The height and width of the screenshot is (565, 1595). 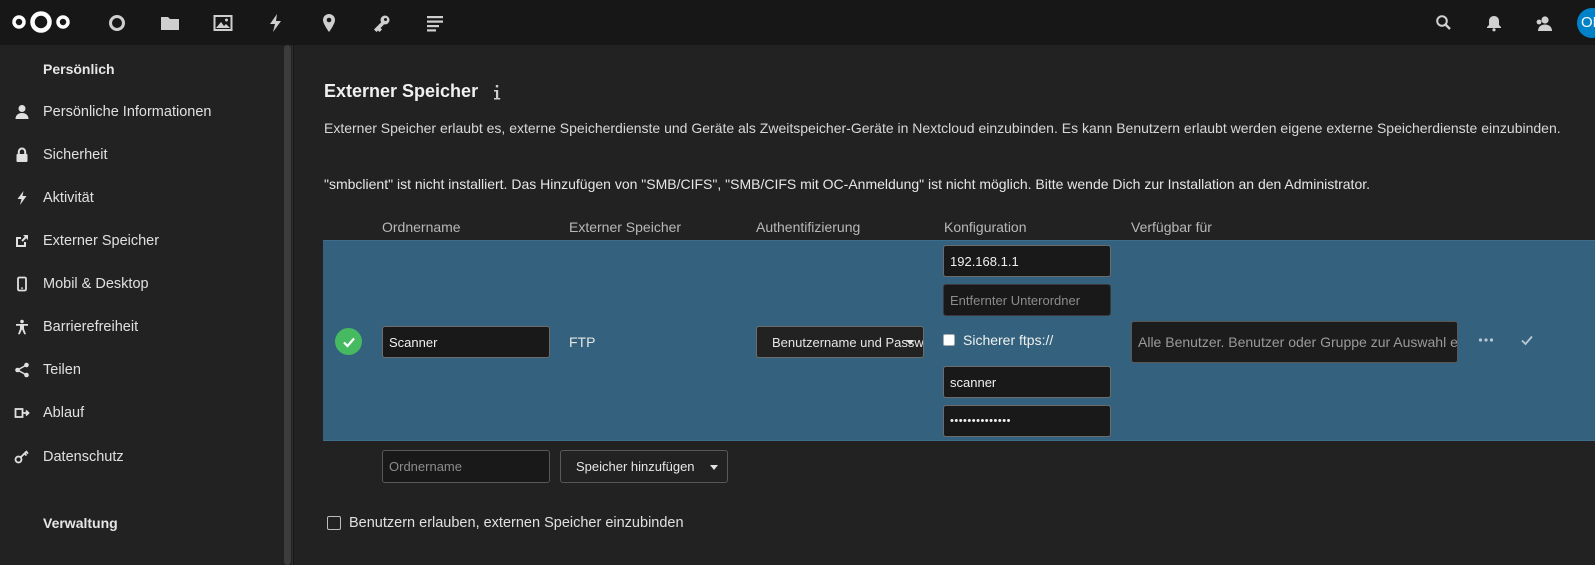 What do you see at coordinates (91, 326) in the screenshot?
I see `sidebar-item-label: Barrierefreiheit` at bounding box center [91, 326].